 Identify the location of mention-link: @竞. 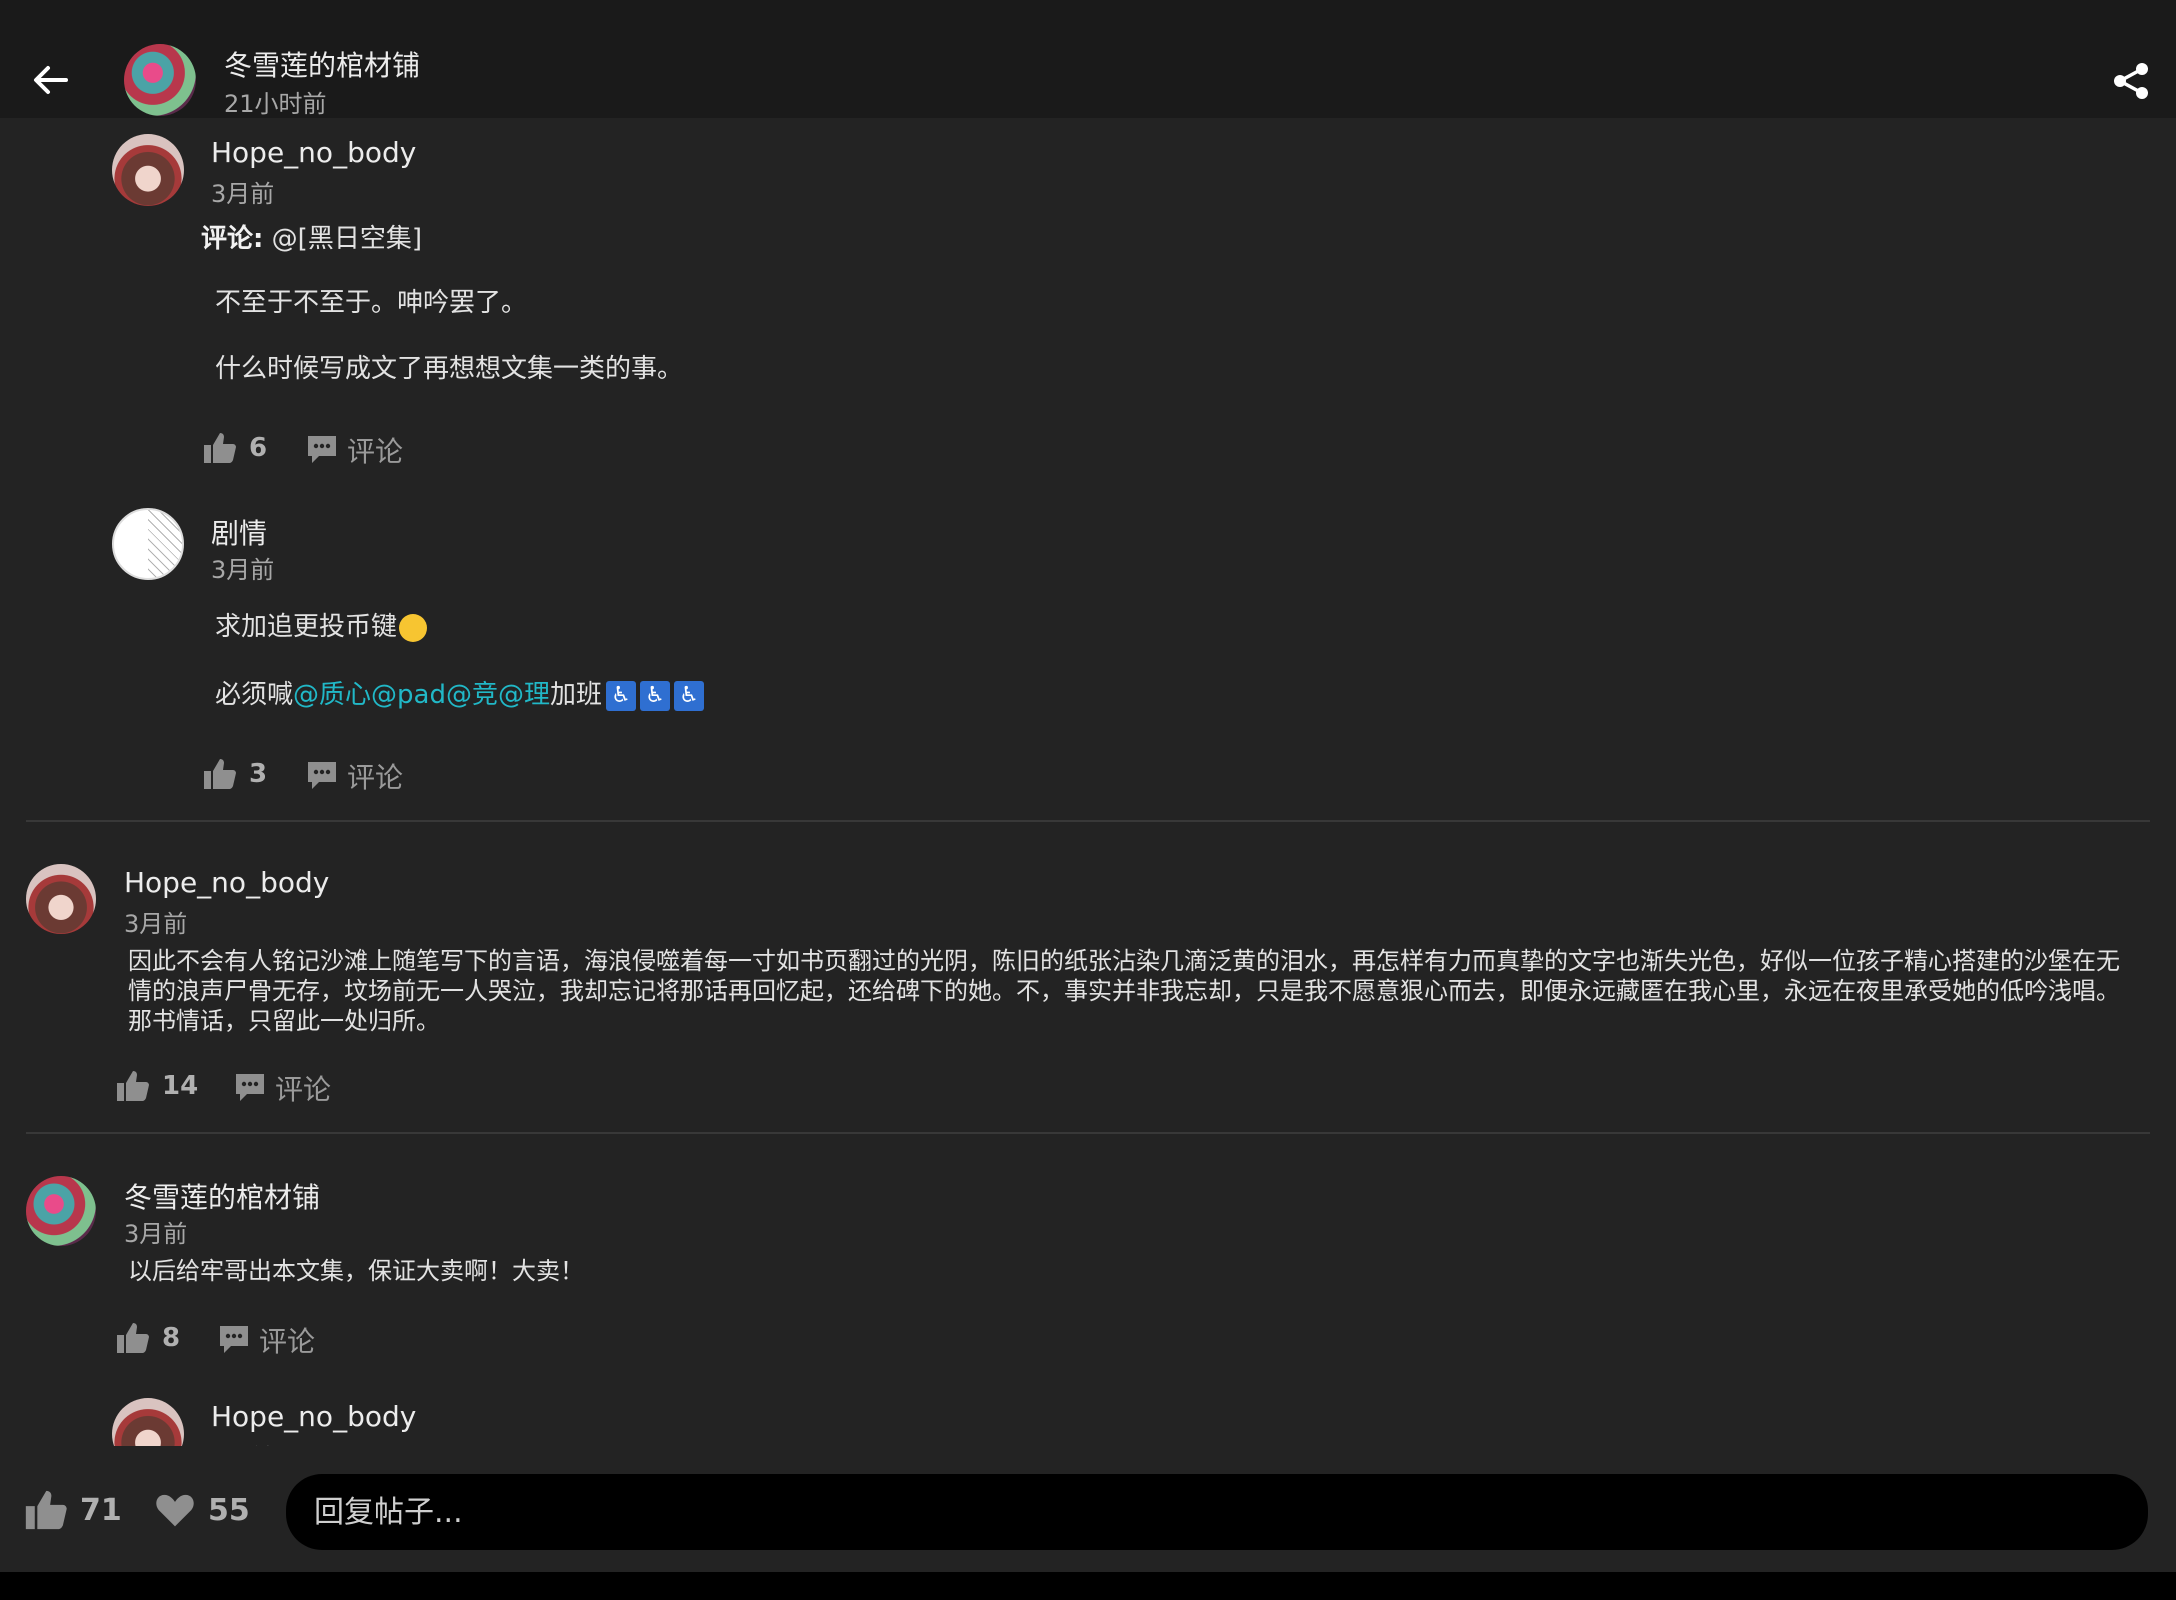
(472, 695).